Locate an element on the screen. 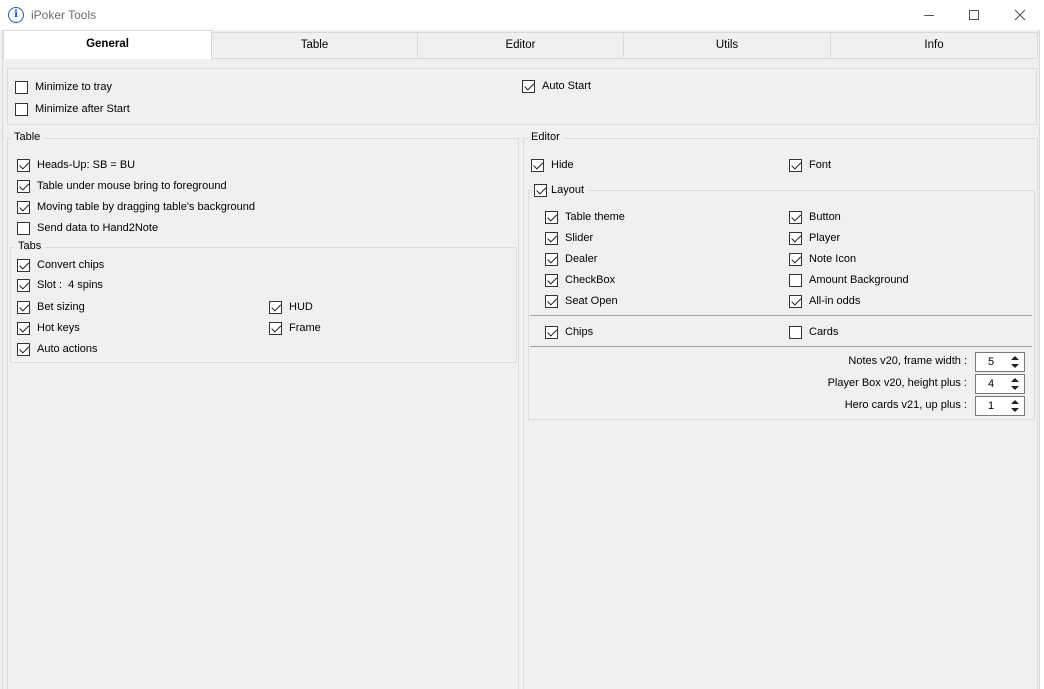 The image size is (1044, 689). tab-utils: Utils is located at coordinates (727, 44).